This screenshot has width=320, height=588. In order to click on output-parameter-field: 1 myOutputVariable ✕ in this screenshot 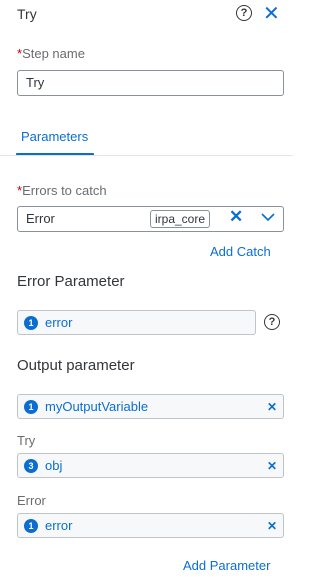, I will do `click(150, 406)`.